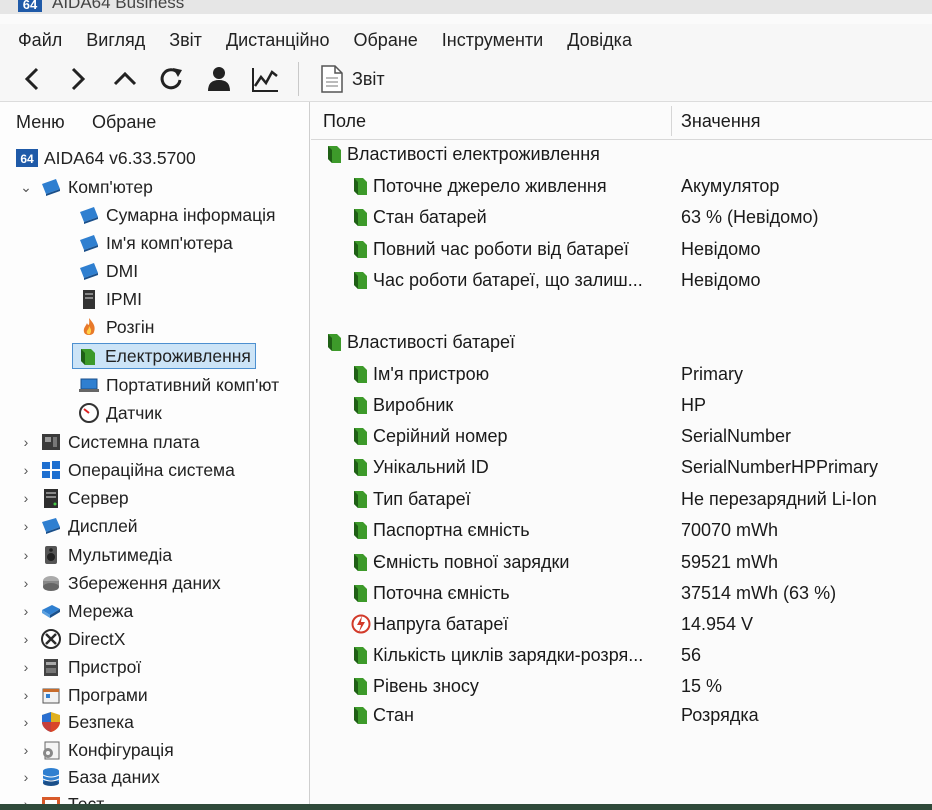  I want to click on chevron-up-icon, so click(125, 78).